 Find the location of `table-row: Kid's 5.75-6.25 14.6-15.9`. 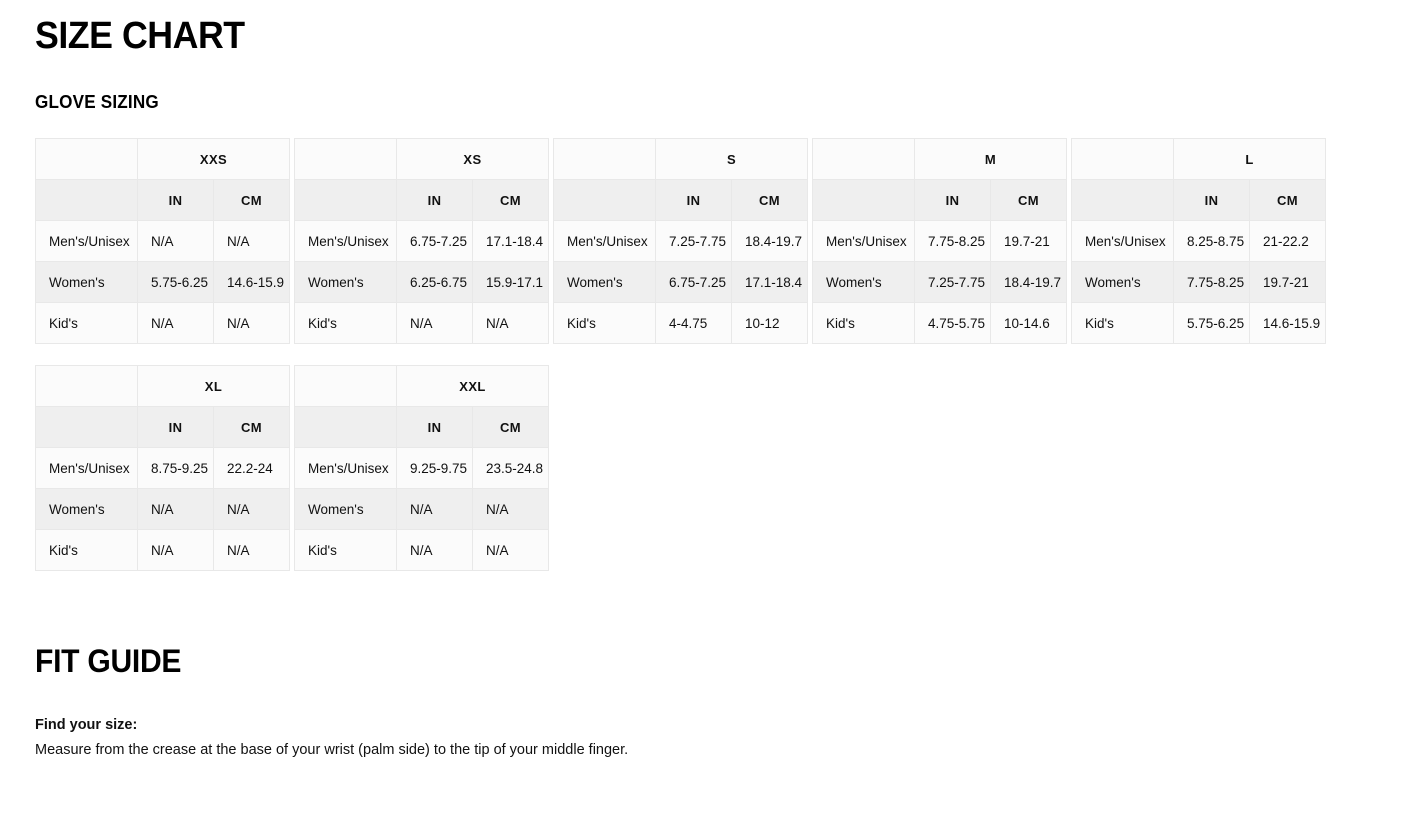

table-row: Kid's 5.75-6.25 14.6-15.9 is located at coordinates (1199, 323).